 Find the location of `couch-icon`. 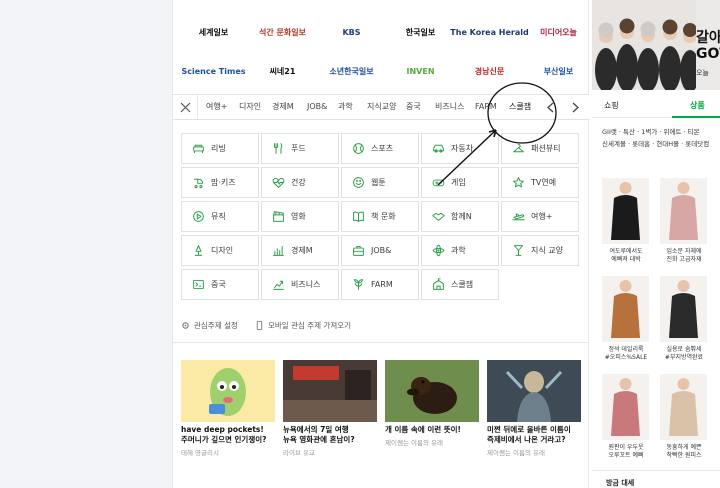

couch-icon is located at coordinates (198, 149).